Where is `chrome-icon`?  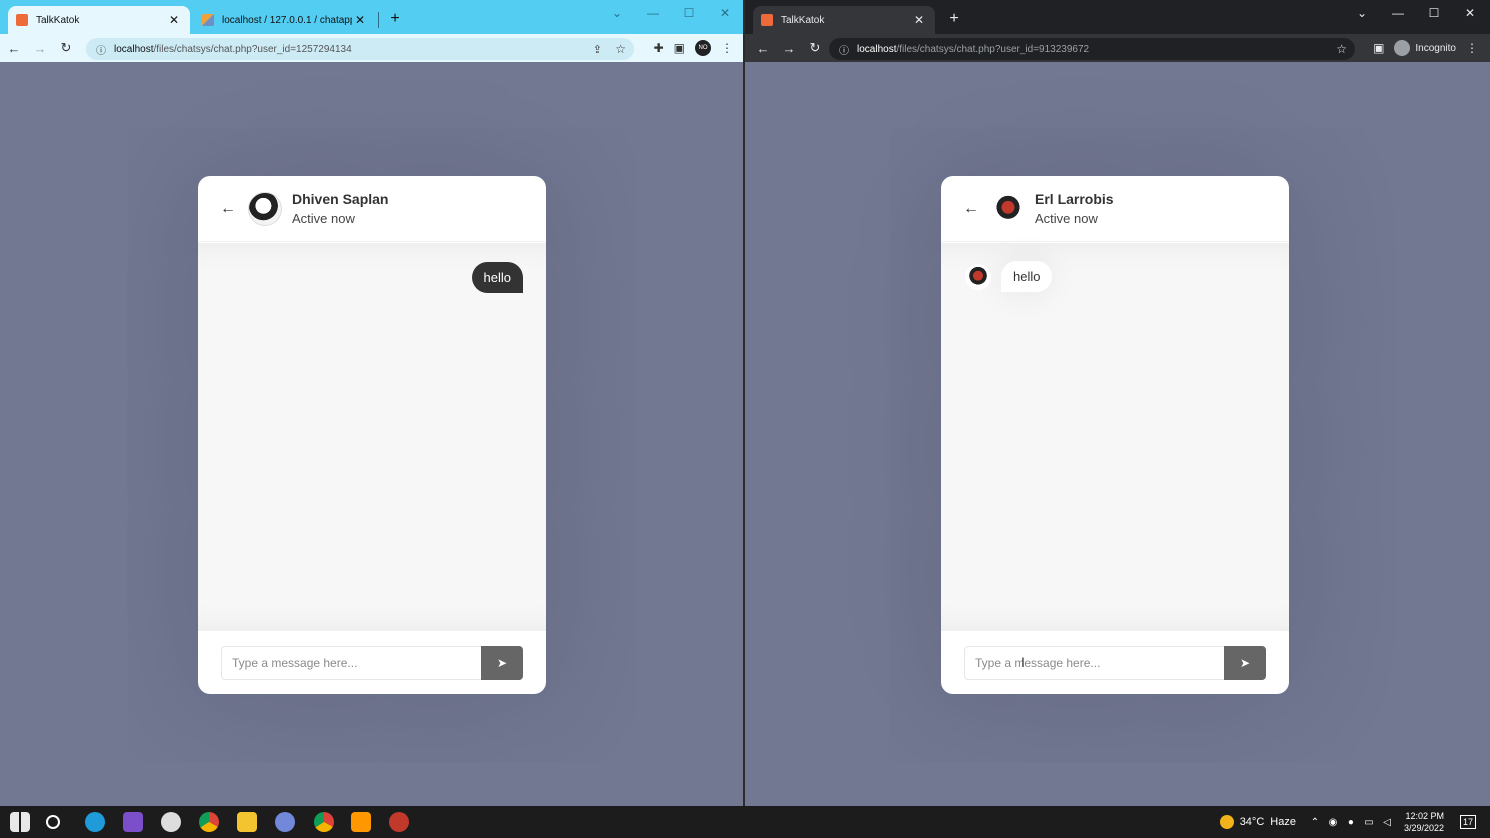
chrome-icon is located at coordinates (209, 822).